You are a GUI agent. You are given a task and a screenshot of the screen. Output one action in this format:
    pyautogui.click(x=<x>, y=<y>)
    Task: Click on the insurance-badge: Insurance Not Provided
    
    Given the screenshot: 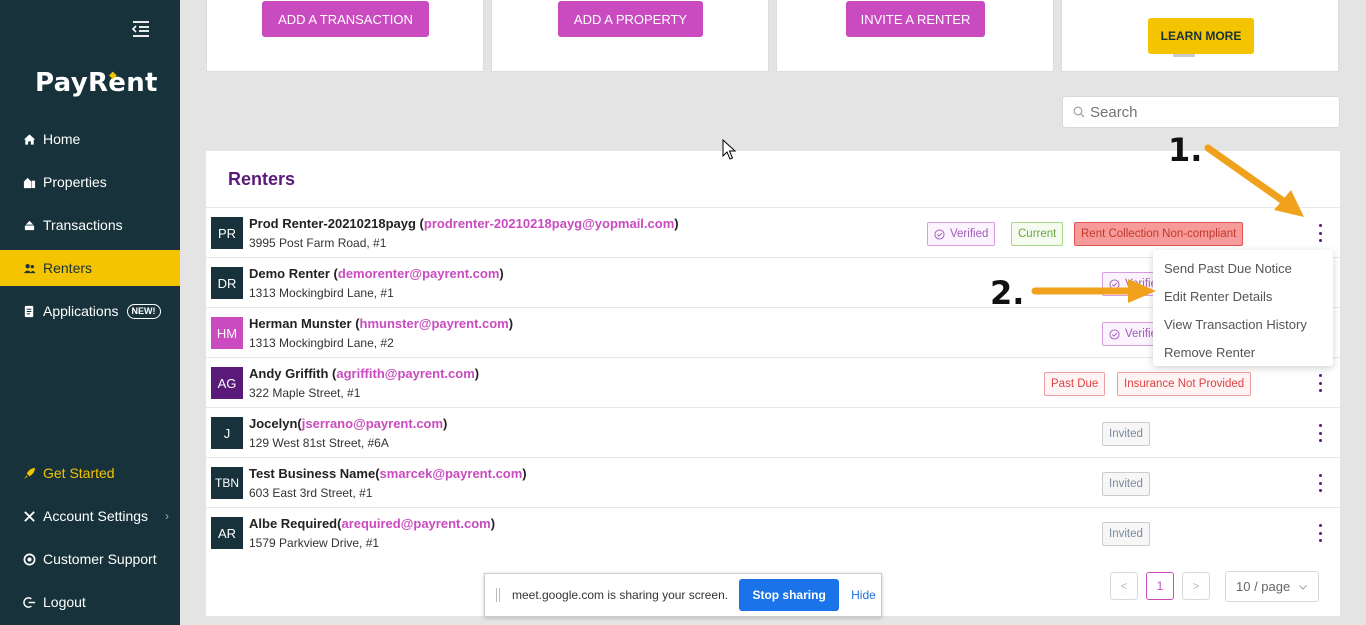 What is the action you would take?
    pyautogui.click(x=1184, y=384)
    